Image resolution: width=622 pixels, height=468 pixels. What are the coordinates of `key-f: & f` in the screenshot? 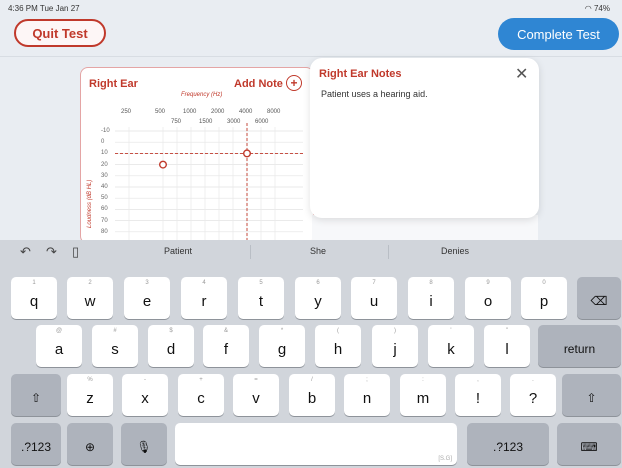 It's located at (226, 346).